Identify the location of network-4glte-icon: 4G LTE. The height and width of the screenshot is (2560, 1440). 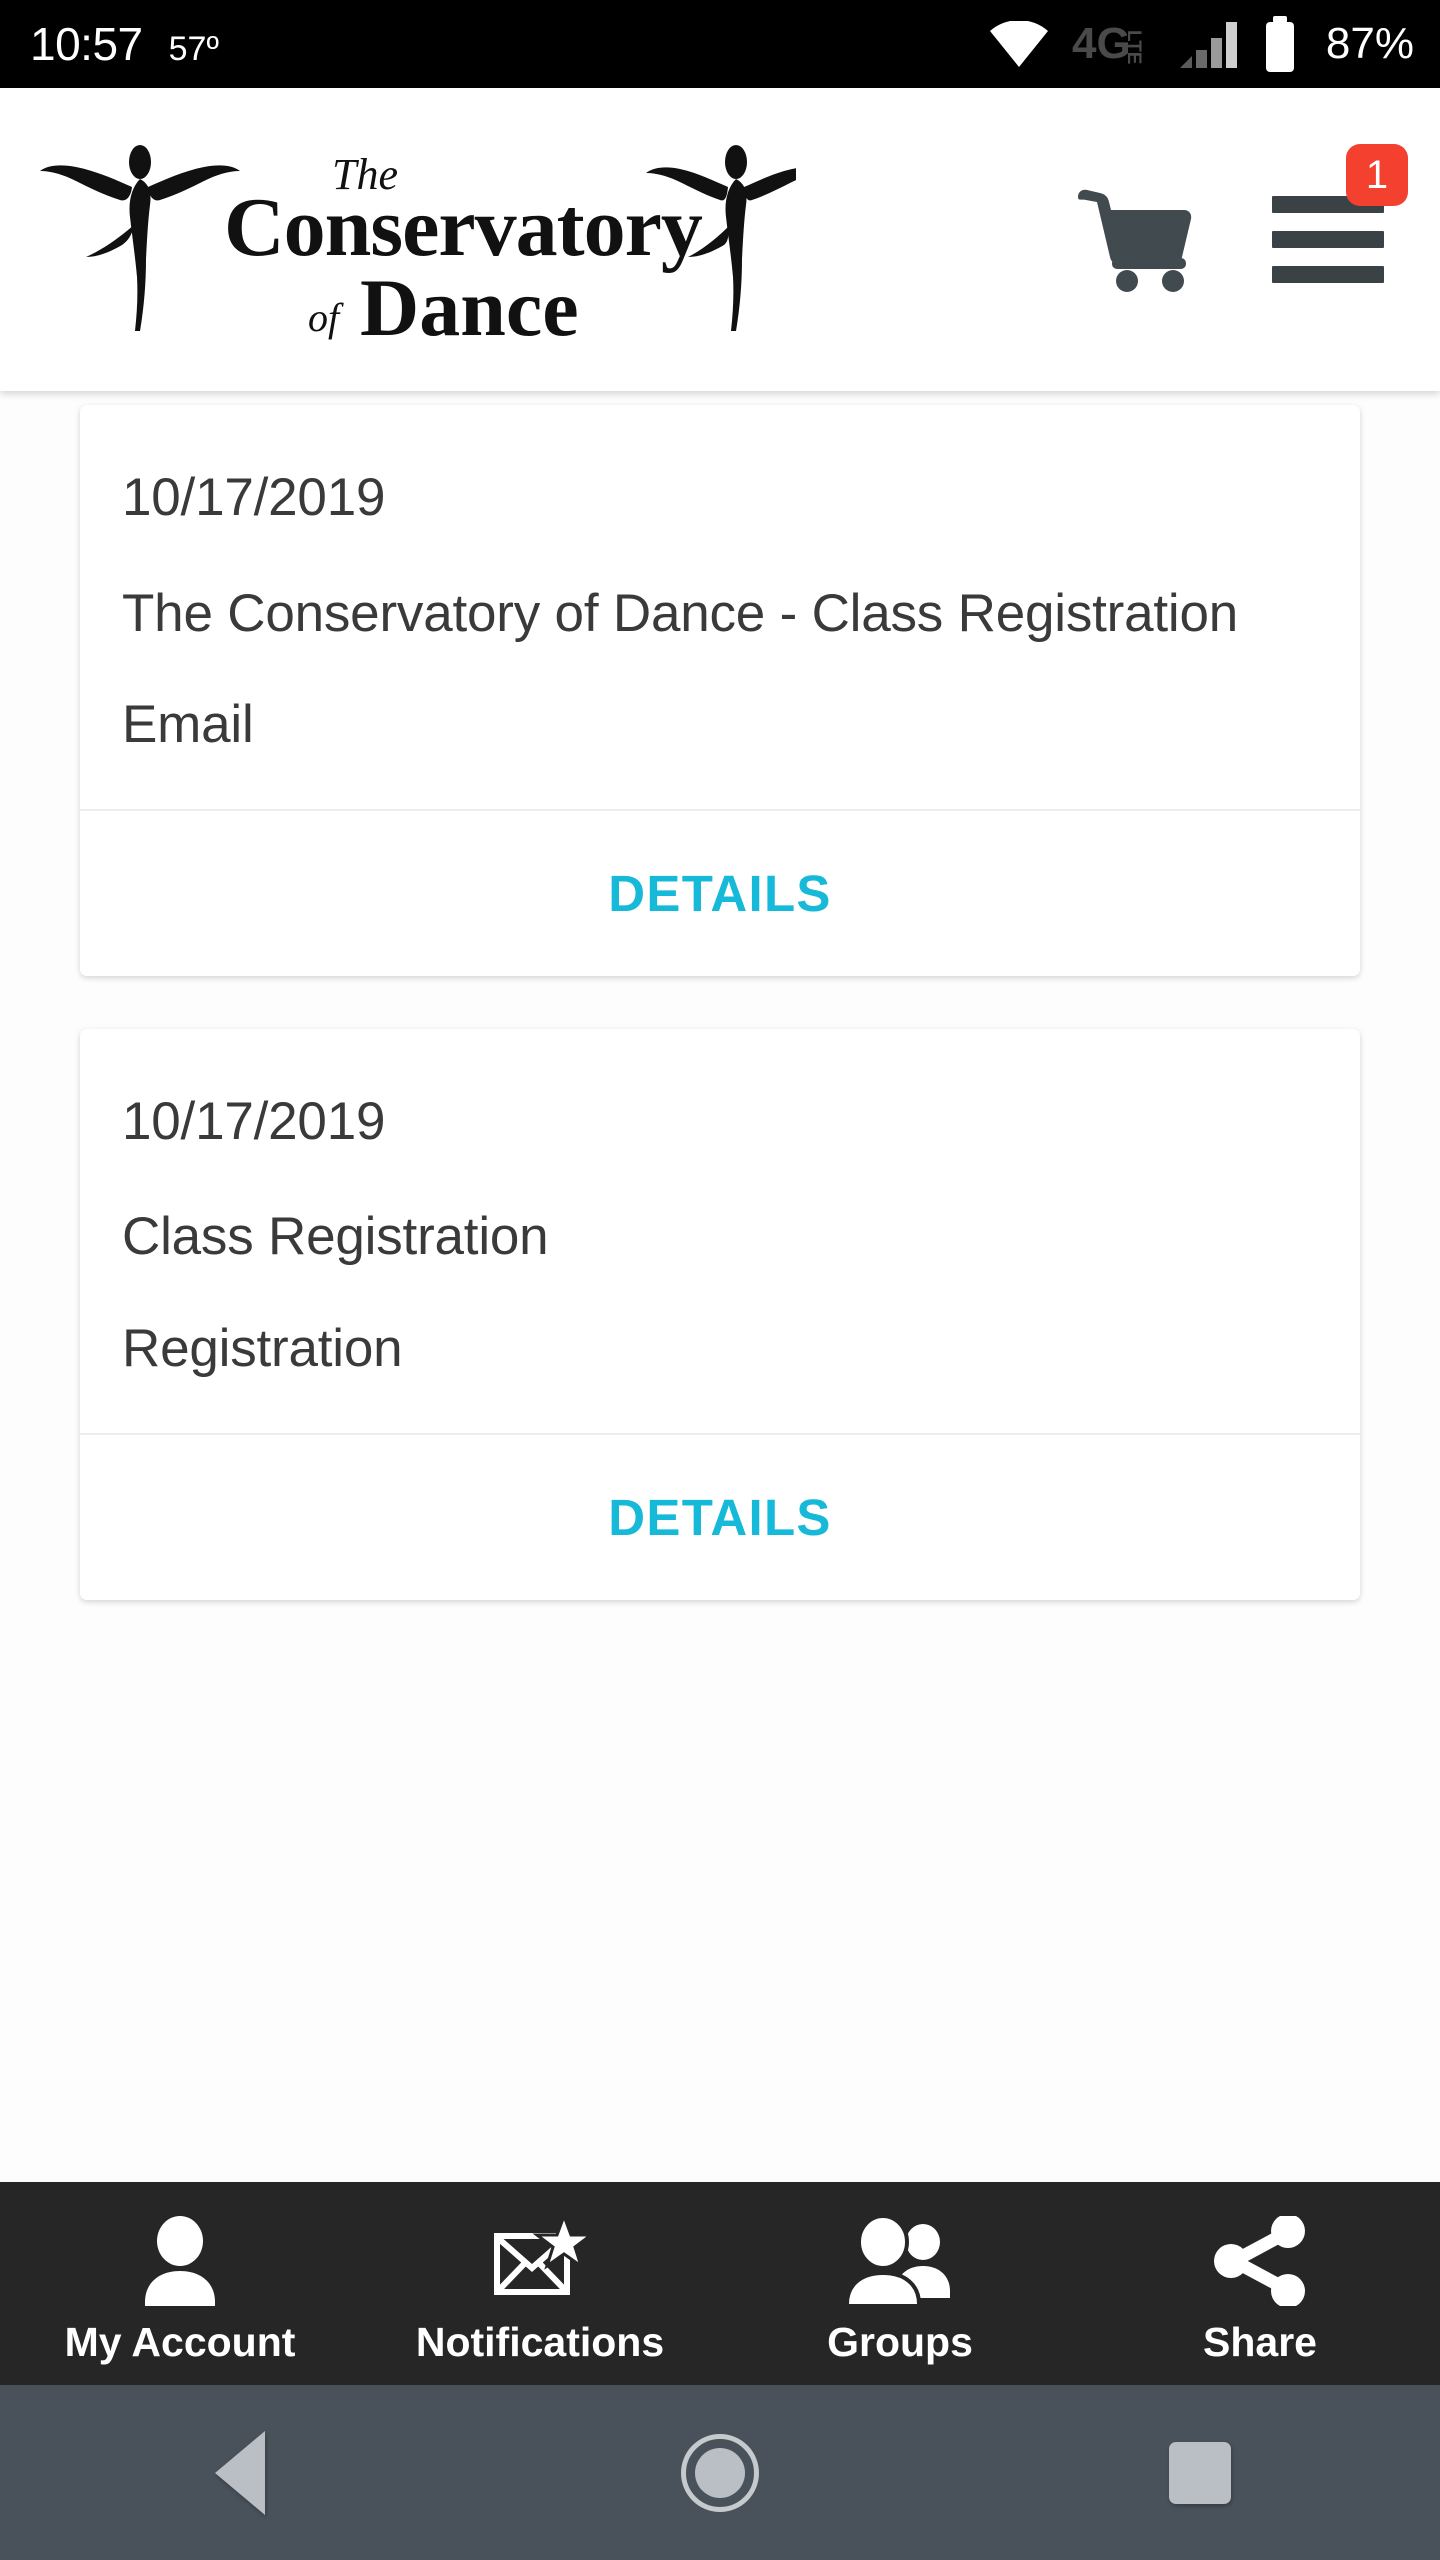
(1114, 44).